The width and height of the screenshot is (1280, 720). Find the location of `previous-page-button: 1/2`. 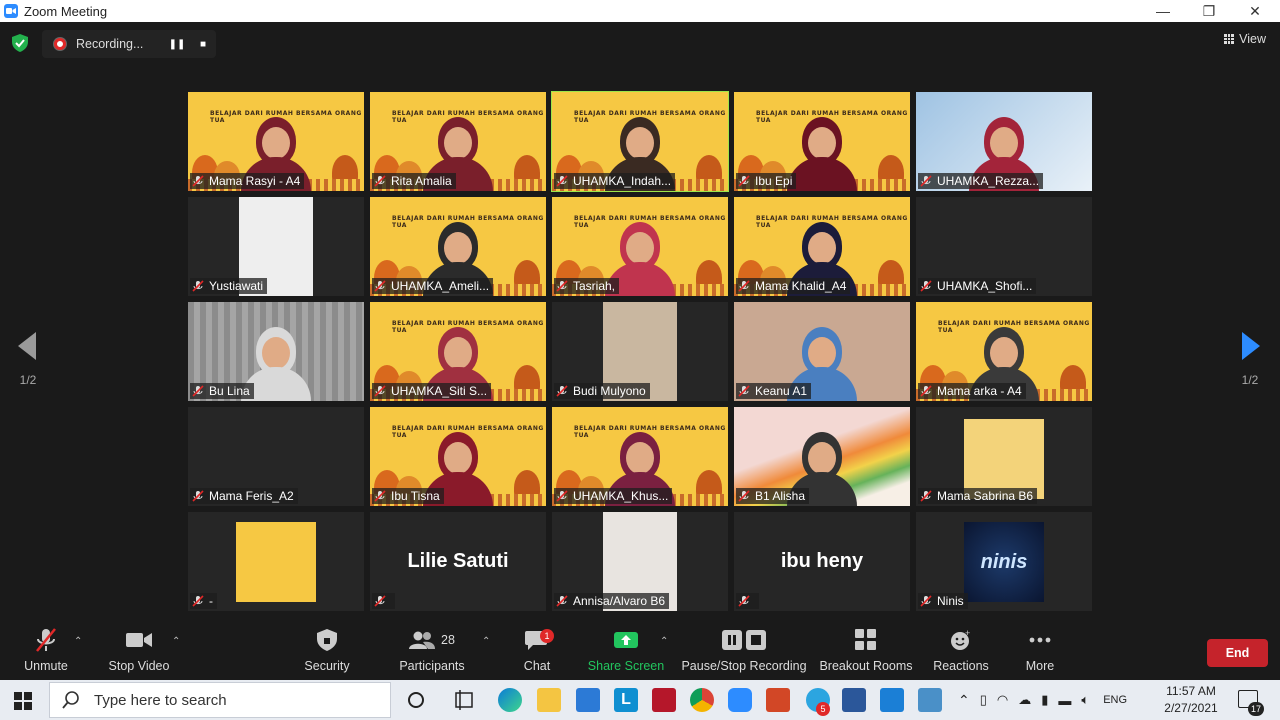

previous-page-button: 1/2 is located at coordinates (28, 359).